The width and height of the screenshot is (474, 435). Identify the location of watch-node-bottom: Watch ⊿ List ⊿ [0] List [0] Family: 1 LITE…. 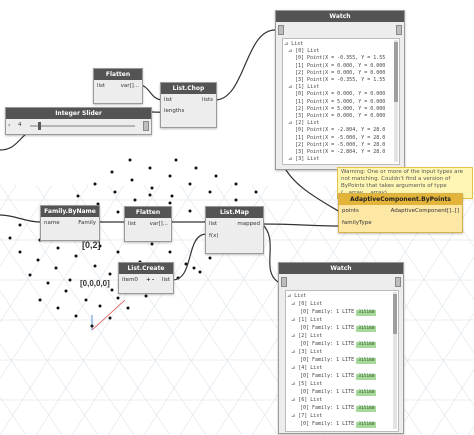
(341, 348).